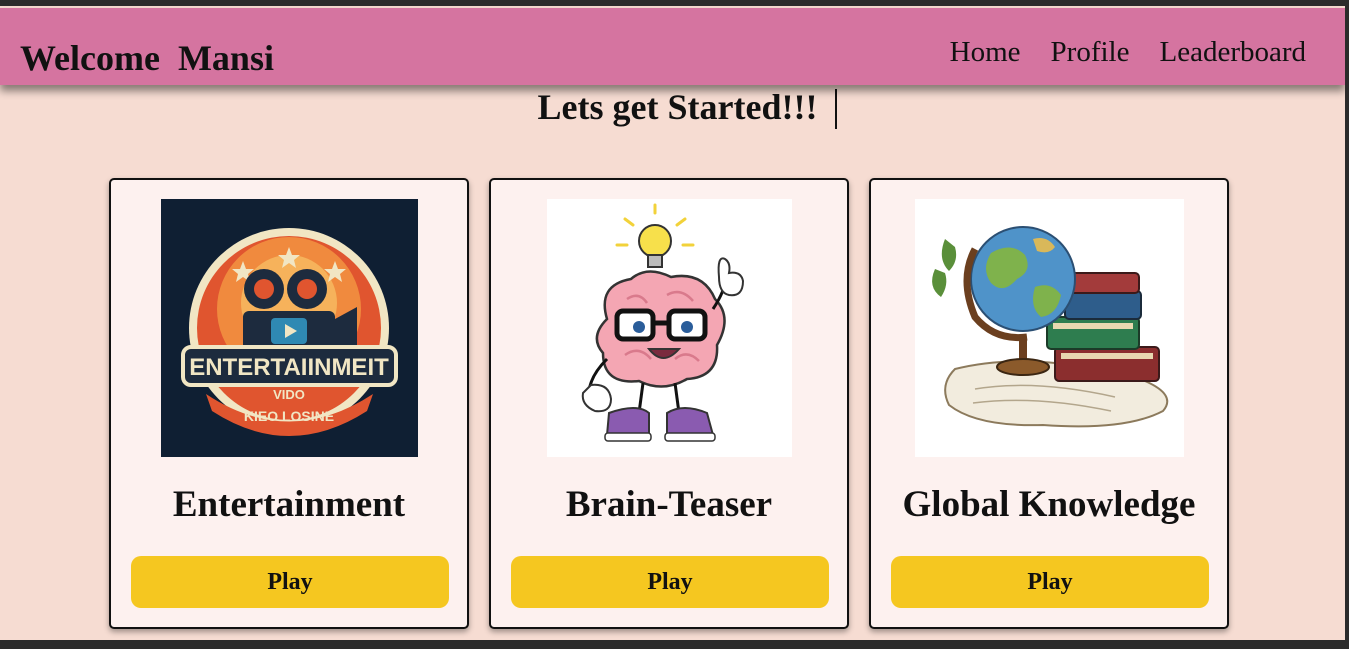 The image size is (1349, 649). What do you see at coordinates (289, 504) in the screenshot?
I see `card-title: Entertainment` at bounding box center [289, 504].